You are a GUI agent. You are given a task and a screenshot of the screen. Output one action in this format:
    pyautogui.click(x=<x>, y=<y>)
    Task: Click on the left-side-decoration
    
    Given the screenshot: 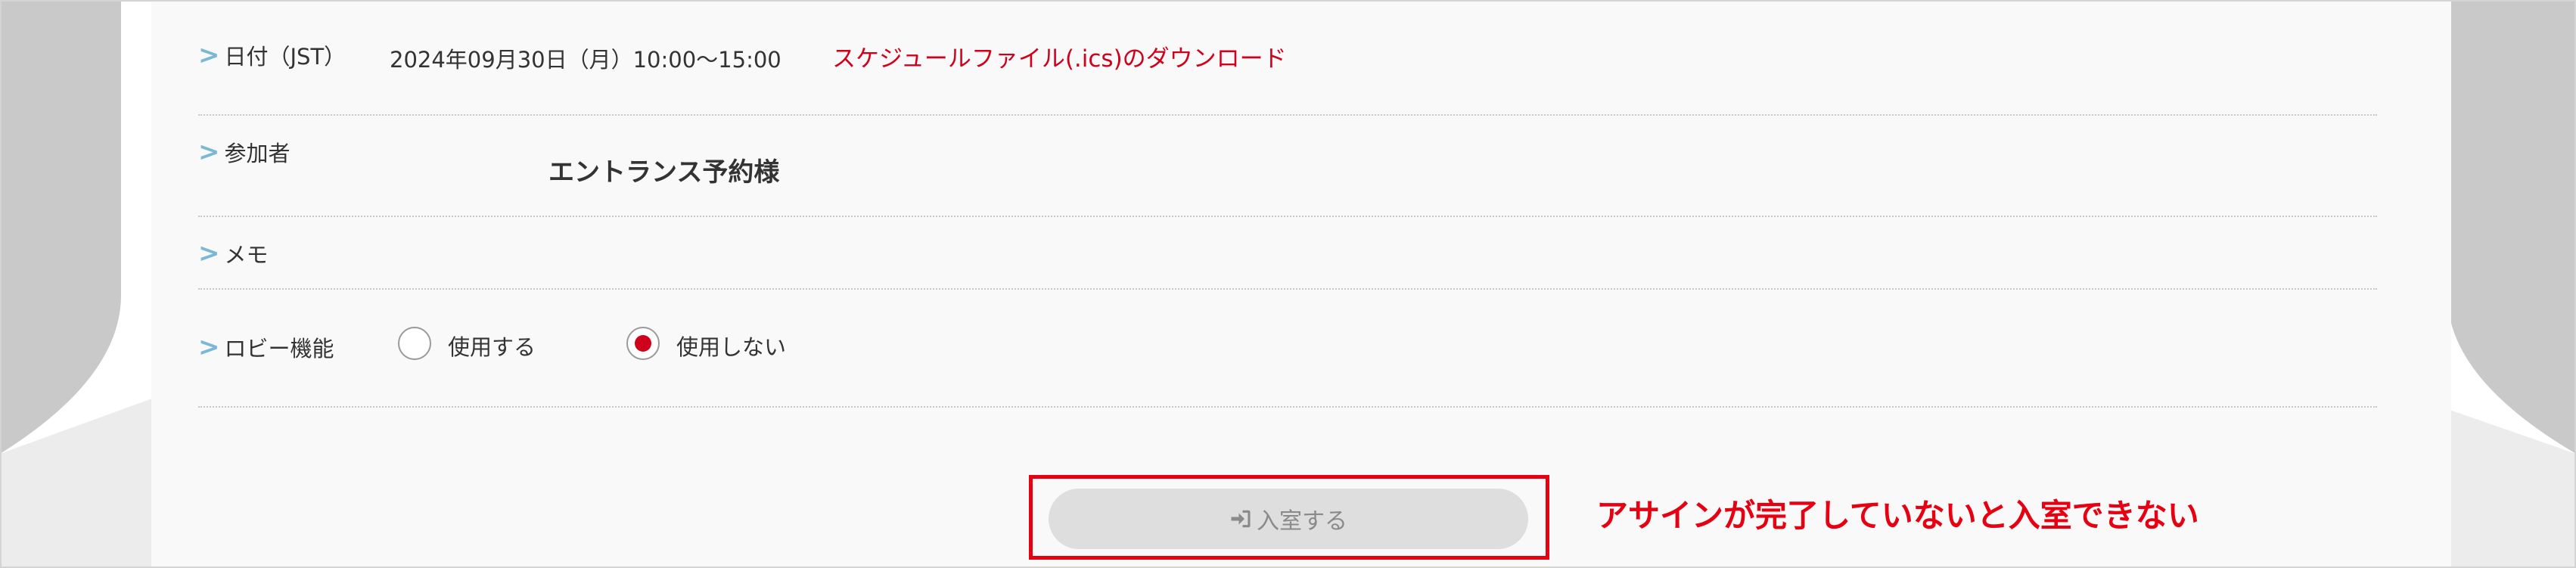 What is the action you would take?
    pyautogui.click(x=83, y=284)
    